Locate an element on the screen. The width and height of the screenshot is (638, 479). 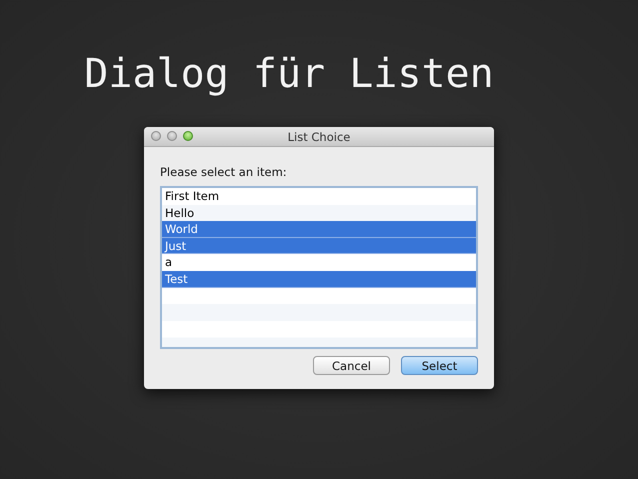
list-item: Just is located at coordinates (319, 246).